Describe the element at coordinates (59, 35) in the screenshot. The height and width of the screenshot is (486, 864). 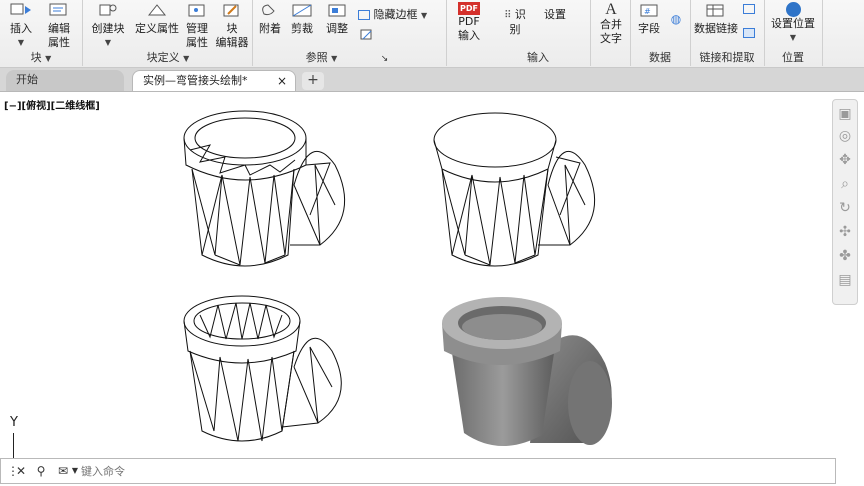
I see `edit-attributes-label: 编辑 属性` at that location.